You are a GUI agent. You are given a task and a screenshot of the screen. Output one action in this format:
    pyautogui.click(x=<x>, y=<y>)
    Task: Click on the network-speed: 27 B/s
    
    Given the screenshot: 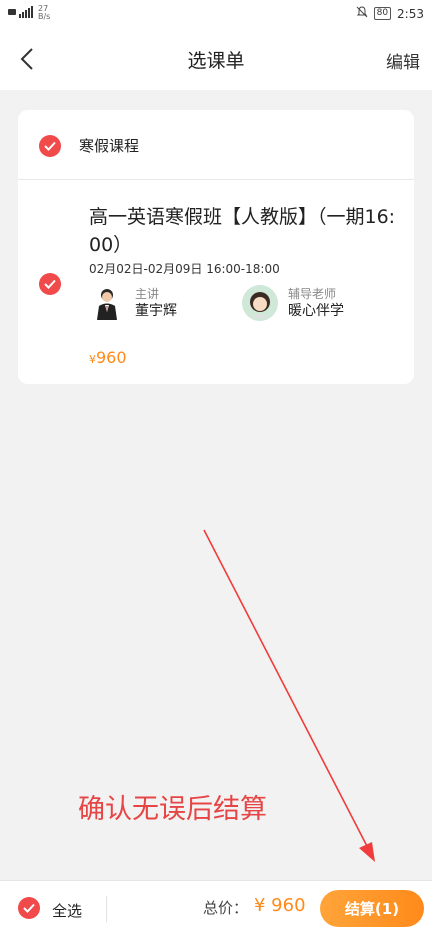 What is the action you would take?
    pyautogui.click(x=44, y=13)
    